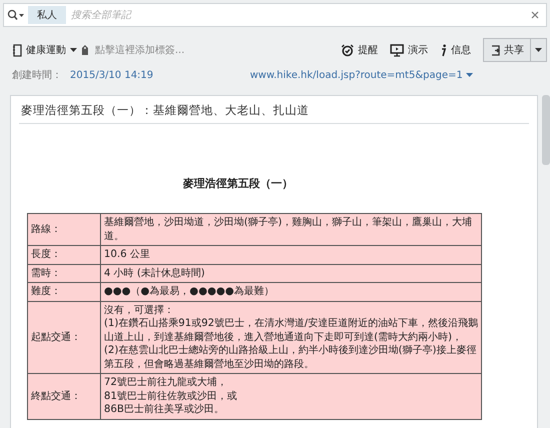  What do you see at coordinates (291, 273) in the screenshot?
I see `table-cell: 4 小時 (未計休息時間)` at bounding box center [291, 273].